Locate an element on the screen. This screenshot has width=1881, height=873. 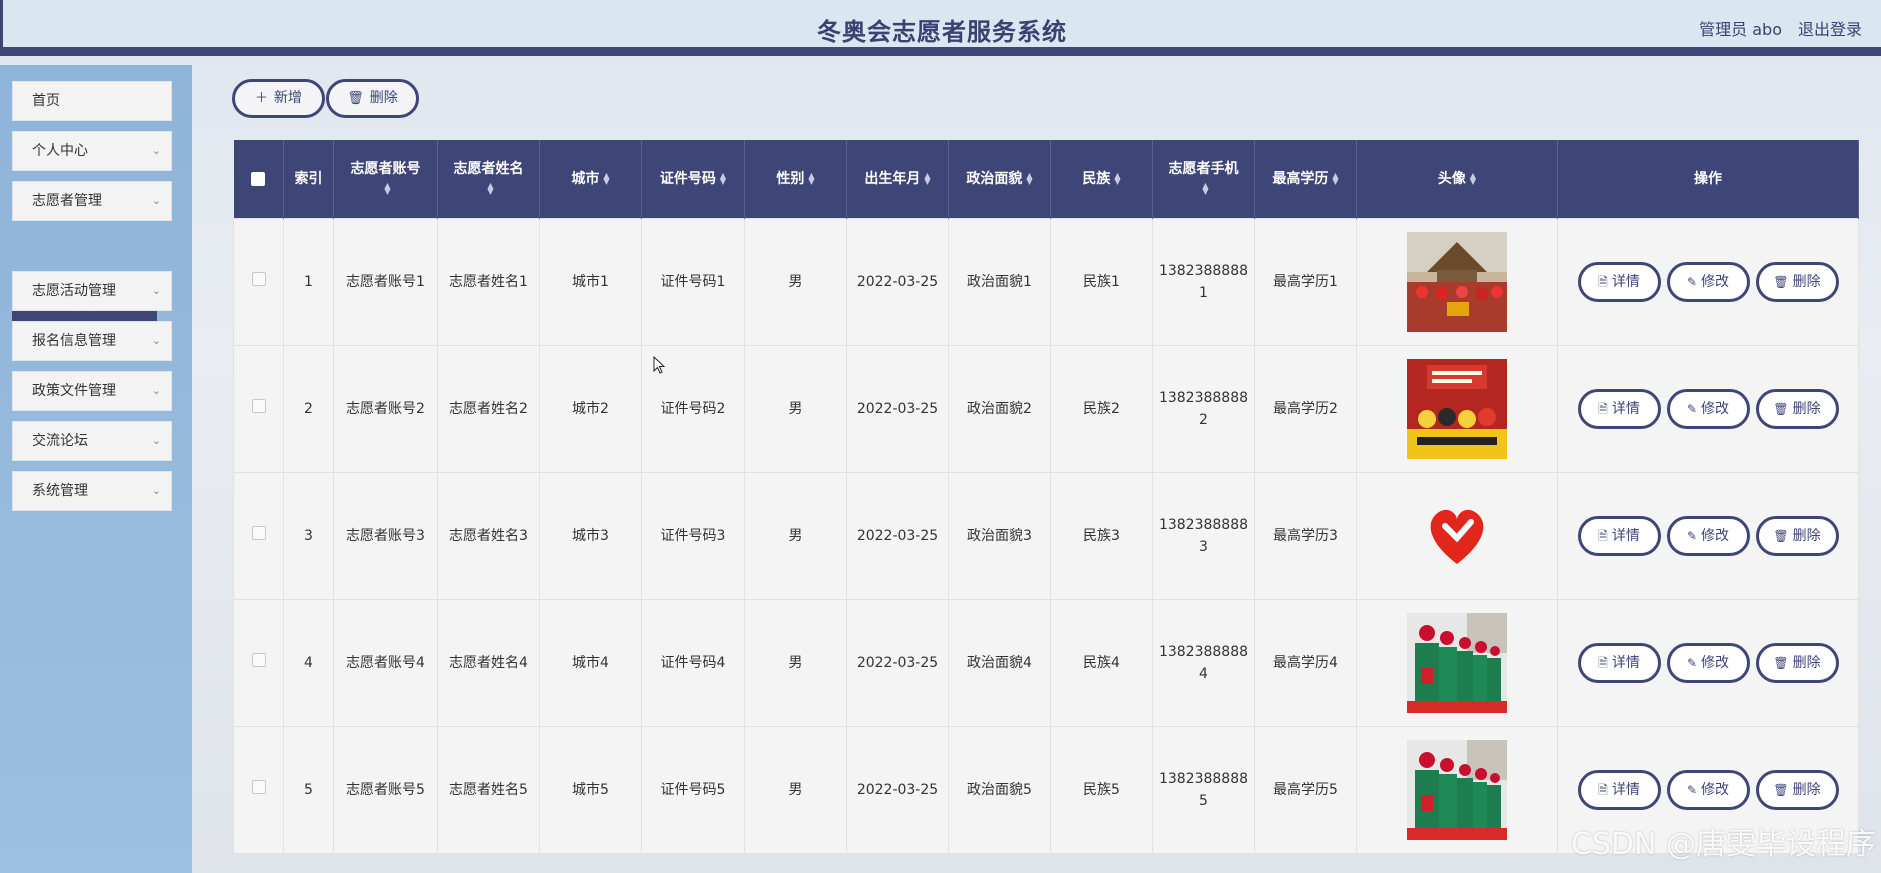
col-education: 最高学历 ▲ ▼ is located at coordinates (1305, 179).